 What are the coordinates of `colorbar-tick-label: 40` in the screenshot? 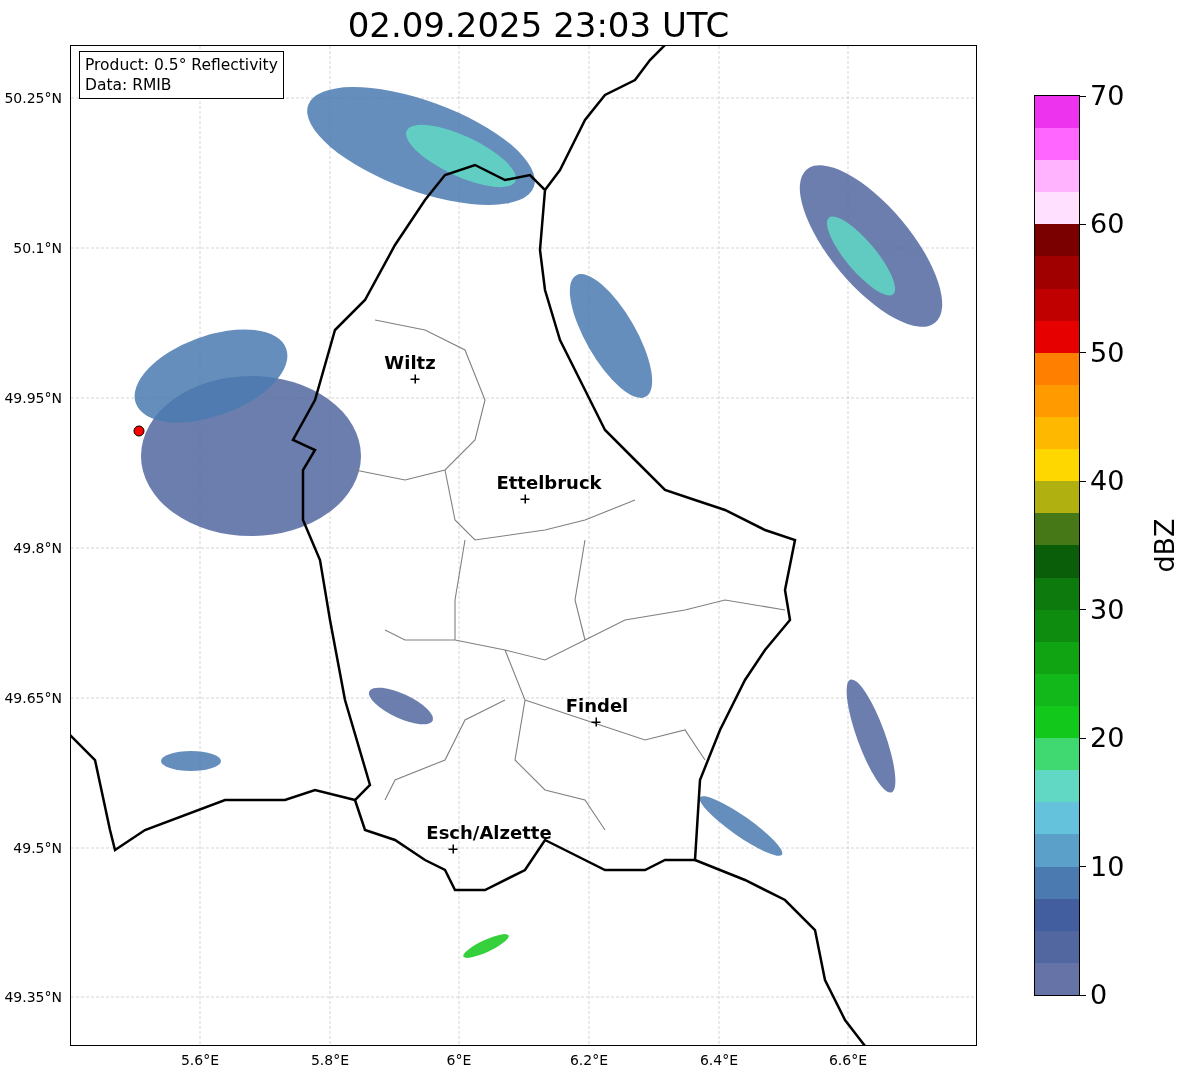 It's located at (1102, 481).